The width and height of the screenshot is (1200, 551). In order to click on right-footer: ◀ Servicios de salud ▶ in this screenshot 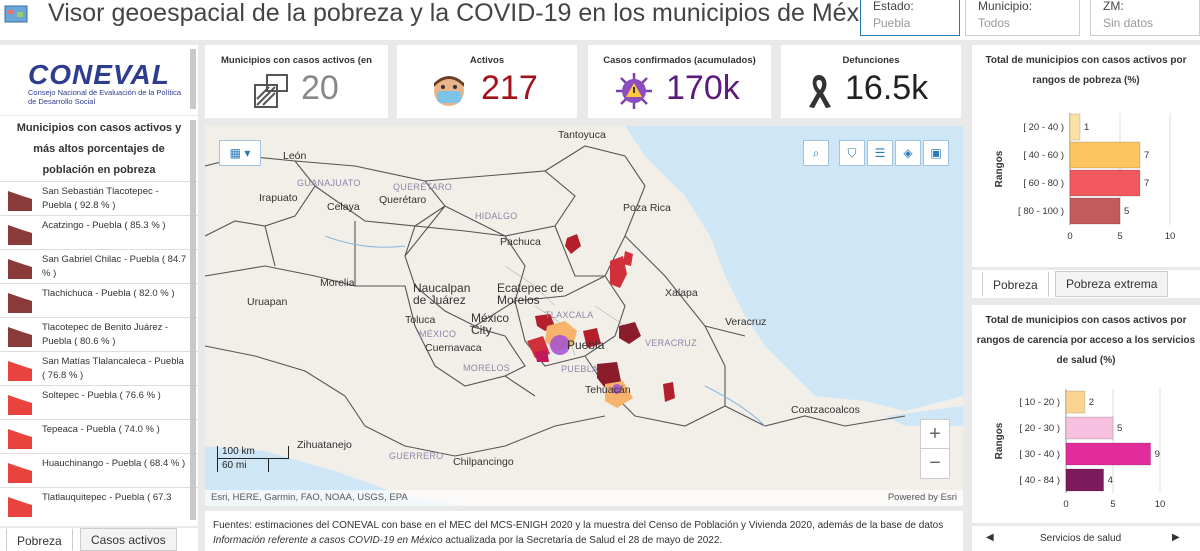, I will do `click(1086, 538)`.